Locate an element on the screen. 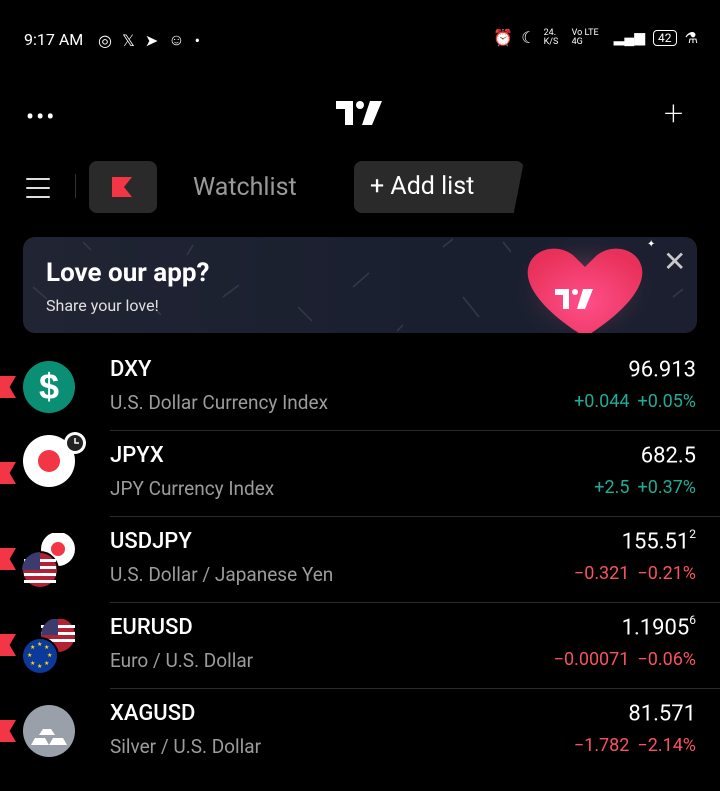 The image size is (720, 791). price: 96.913 is located at coordinates (662, 369).